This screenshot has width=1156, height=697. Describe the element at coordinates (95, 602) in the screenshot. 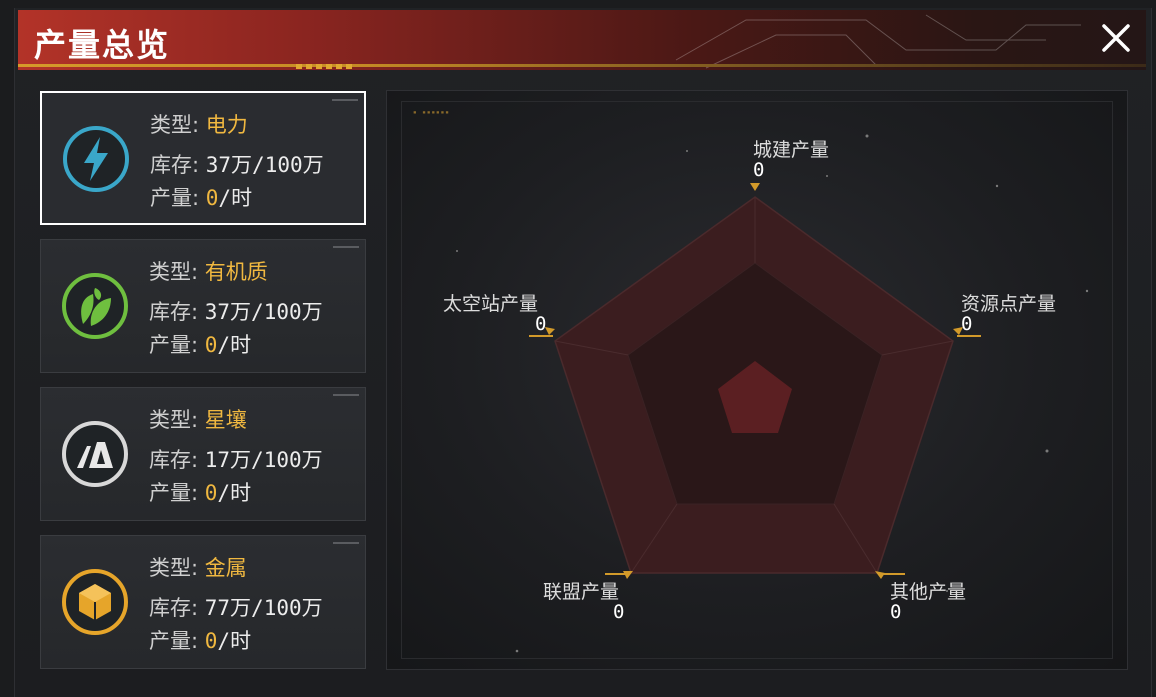

I see `metal-cube-icon` at that location.